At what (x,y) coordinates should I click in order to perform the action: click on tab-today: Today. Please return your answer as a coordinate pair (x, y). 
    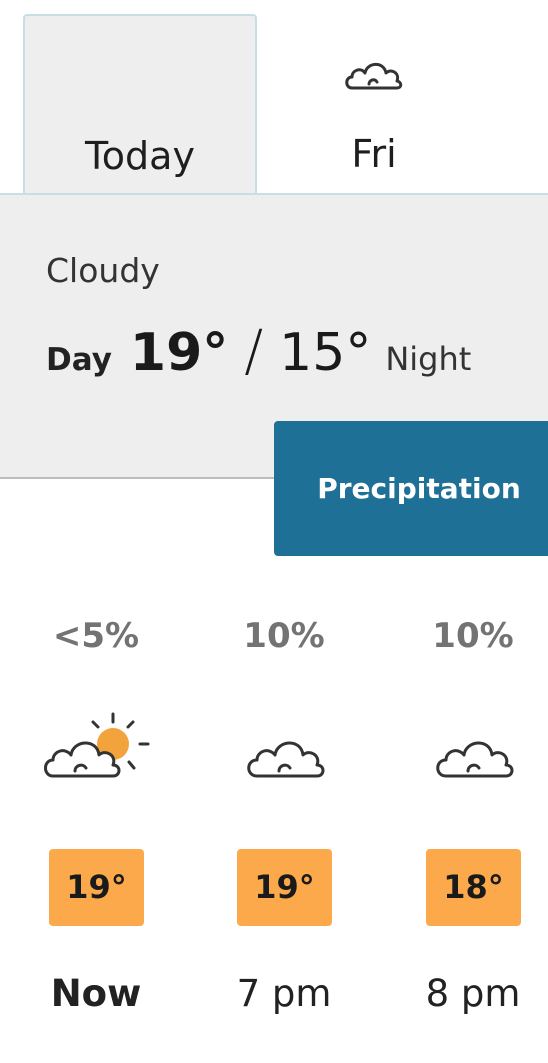
    Looking at the image, I should click on (140, 104).